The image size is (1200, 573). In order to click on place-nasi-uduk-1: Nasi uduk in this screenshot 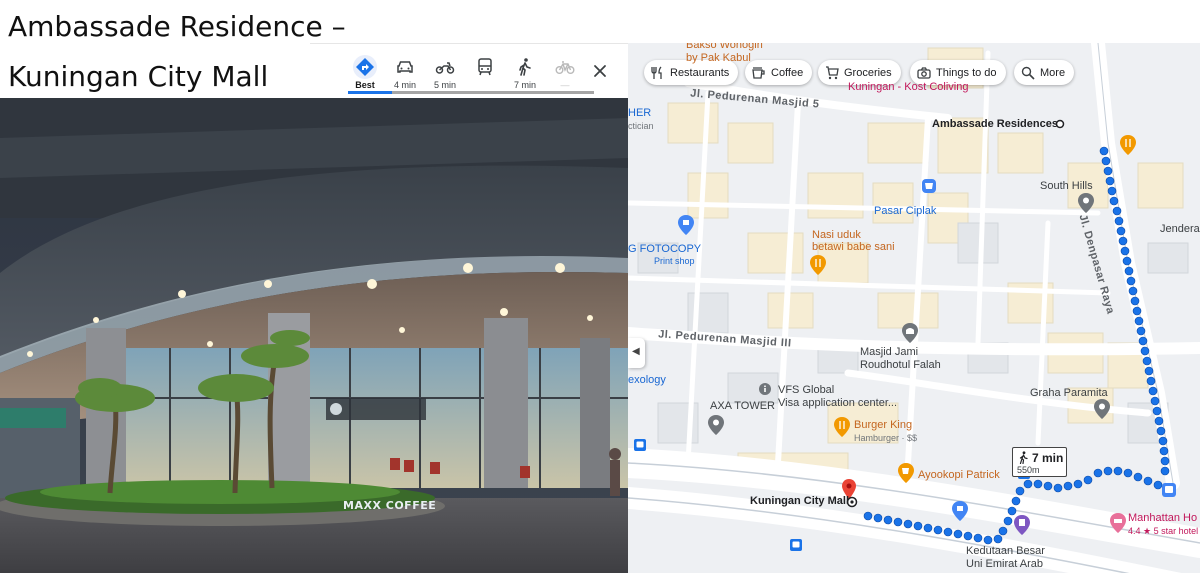, I will do `click(836, 235)`.